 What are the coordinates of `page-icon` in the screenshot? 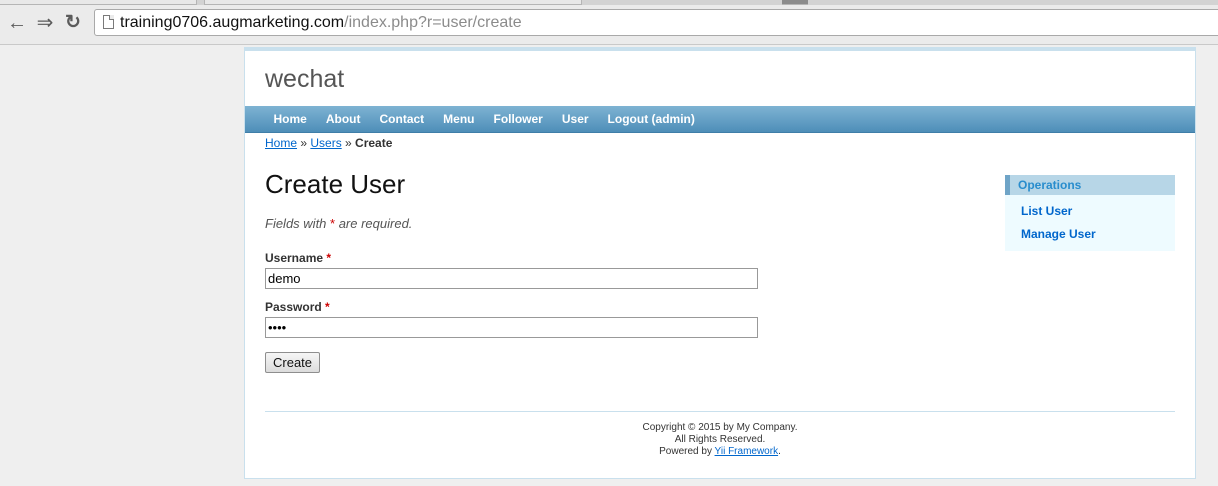 It's located at (108, 22).